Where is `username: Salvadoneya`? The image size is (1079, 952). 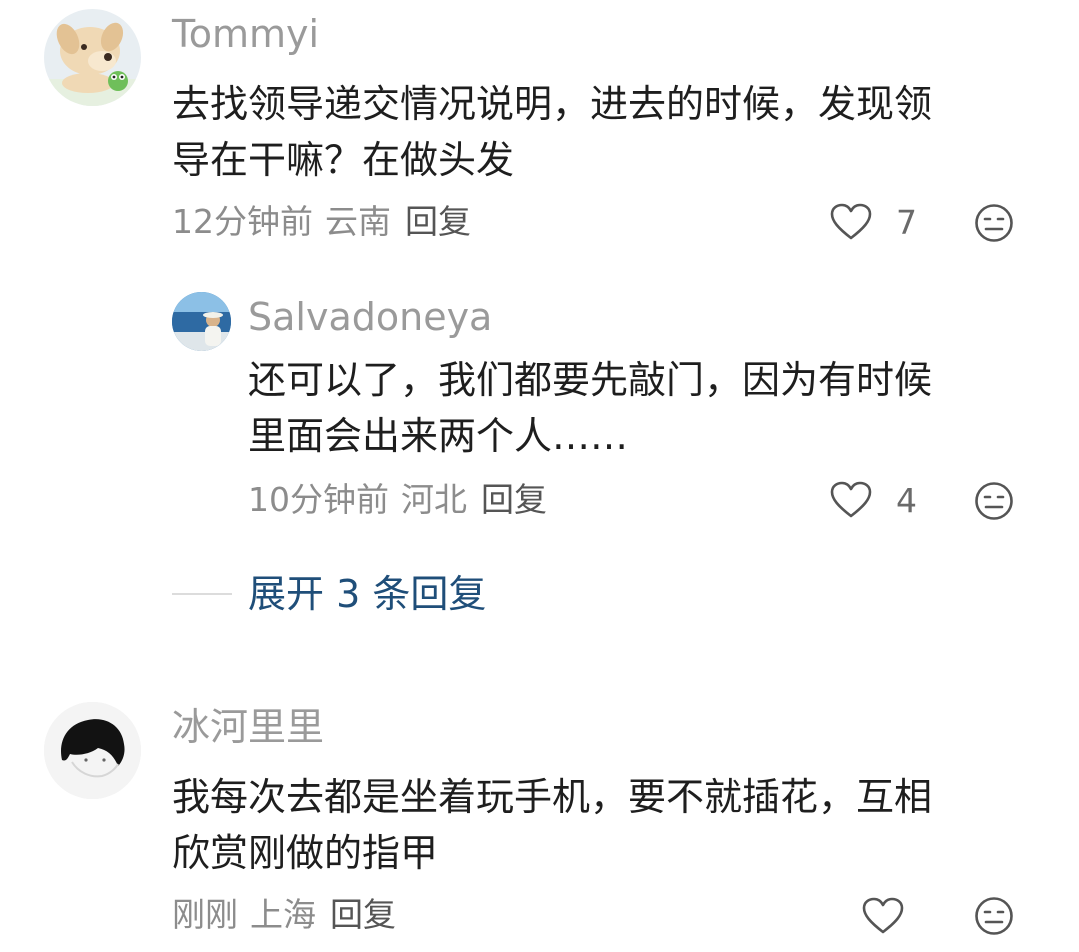 username: Salvadoneya is located at coordinates (370, 317).